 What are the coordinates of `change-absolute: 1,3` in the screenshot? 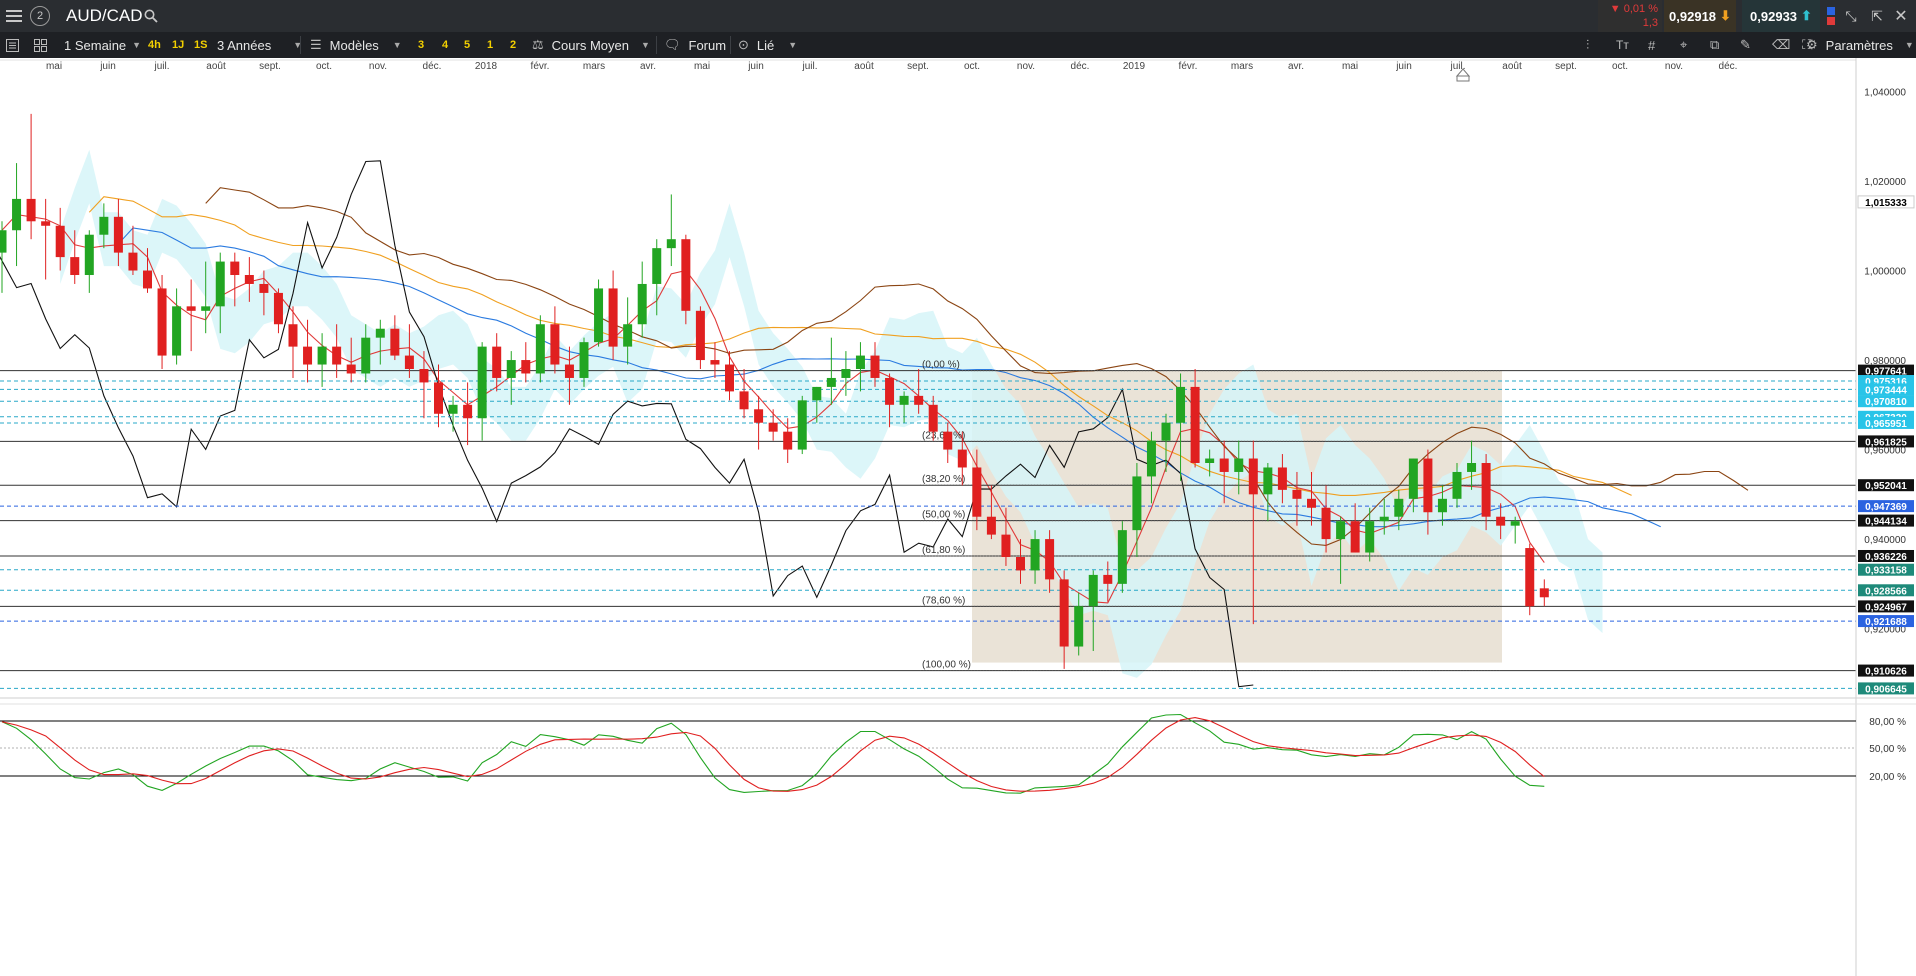 It's located at (1650, 23).